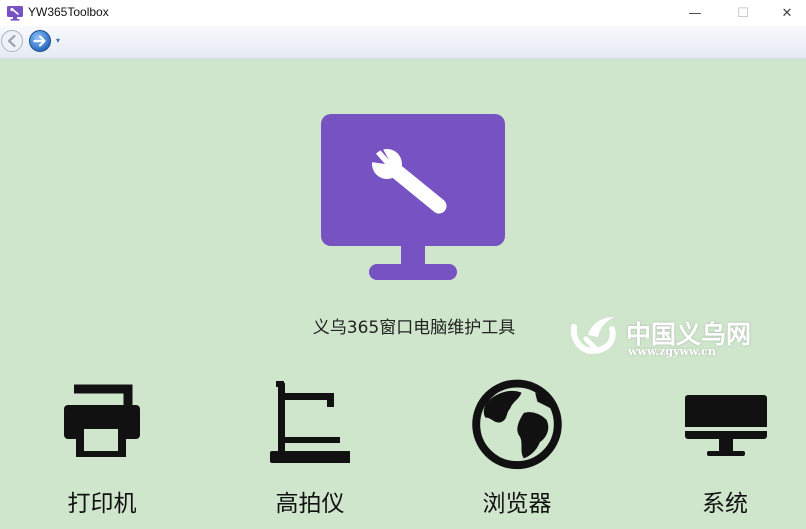 This screenshot has width=806, height=529. I want to click on minimize-button: —, so click(695, 13).